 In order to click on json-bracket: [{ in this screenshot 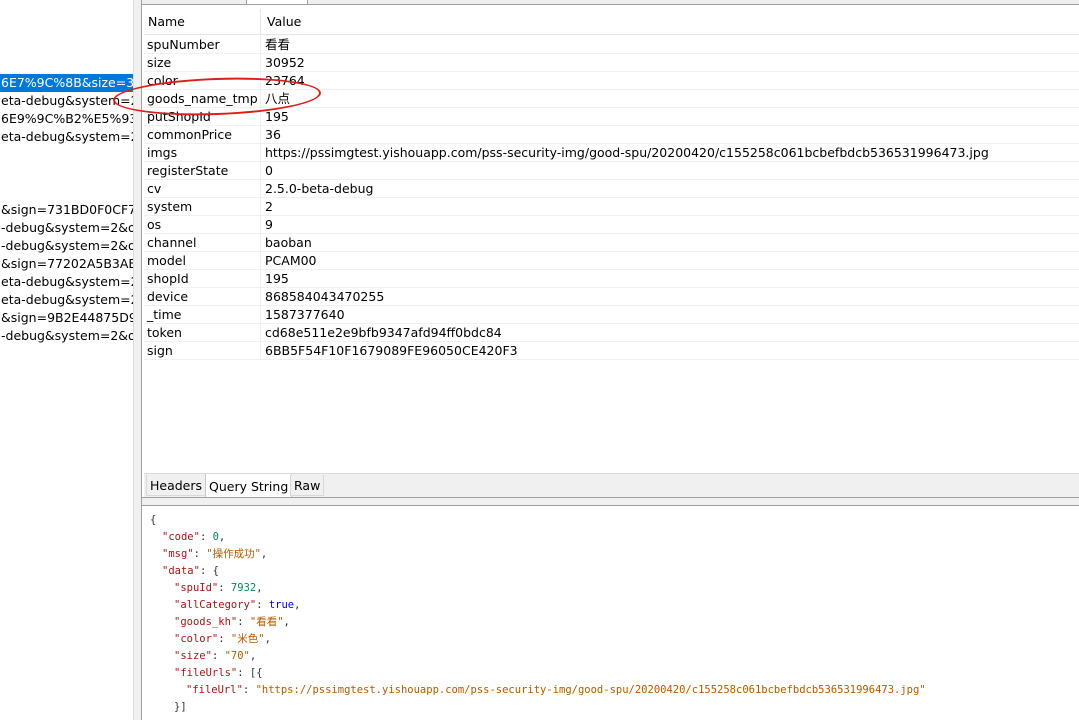, I will do `click(256, 673)`.